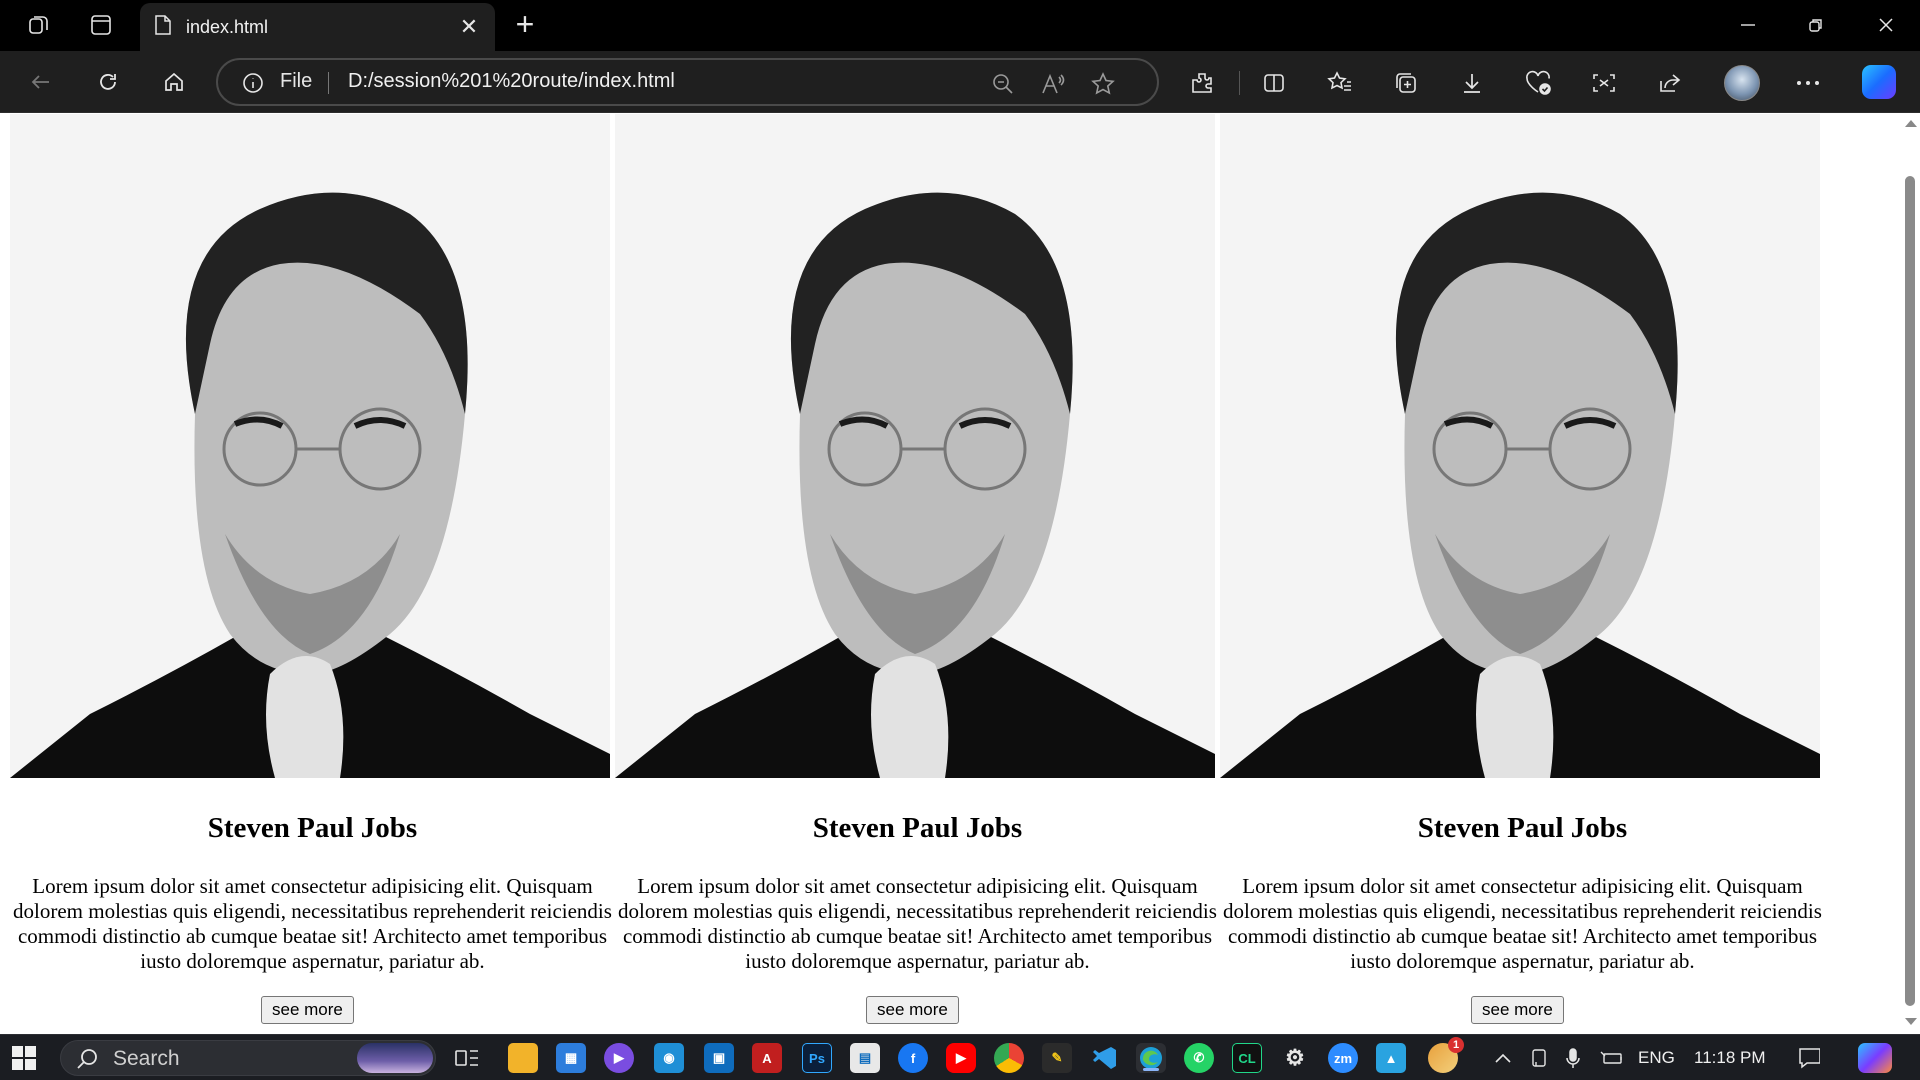  Describe the element at coordinates (1886, 25) in the screenshot. I see `close-window-button` at that location.